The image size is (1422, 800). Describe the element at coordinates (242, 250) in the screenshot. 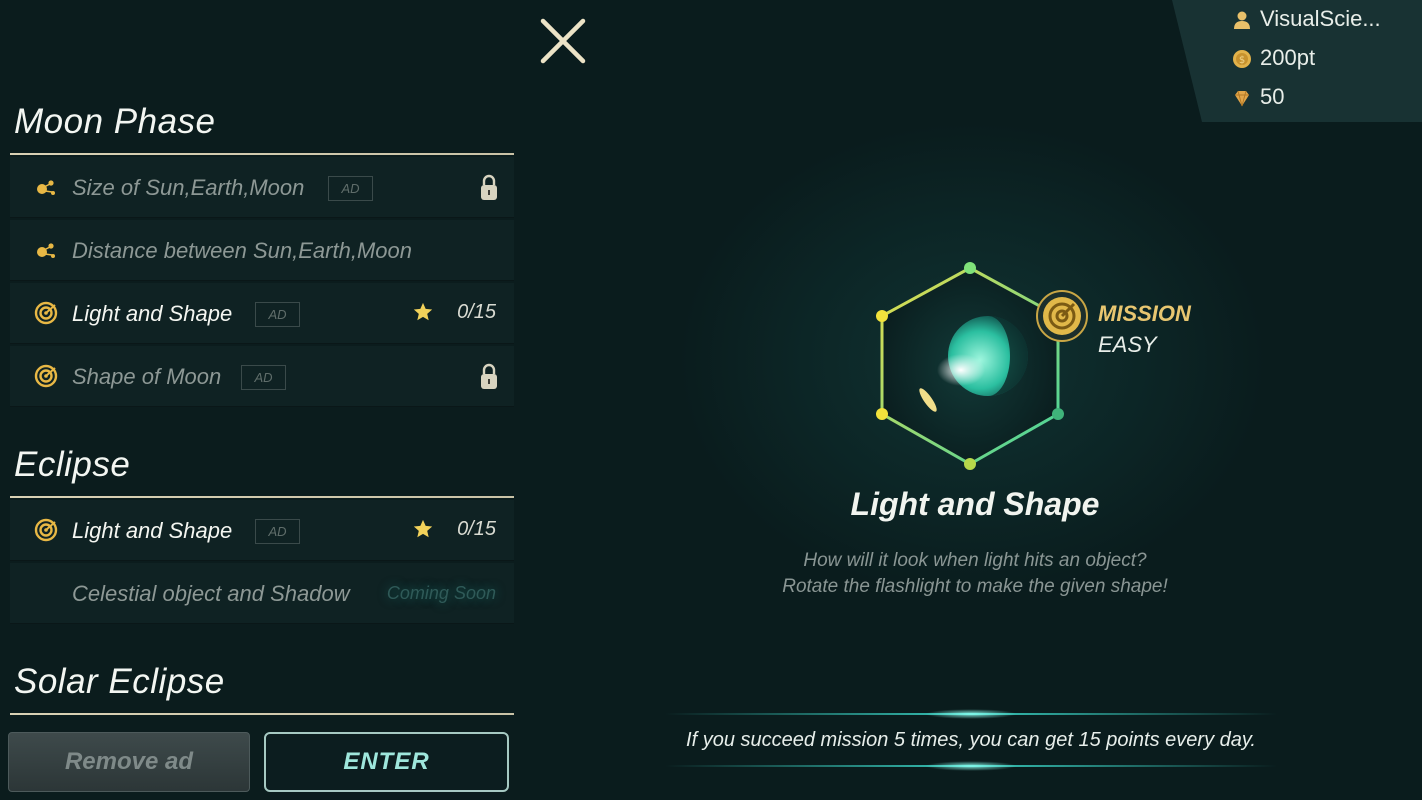

I see `list-item-label: Distance between Sun,Earth,Moon` at that location.